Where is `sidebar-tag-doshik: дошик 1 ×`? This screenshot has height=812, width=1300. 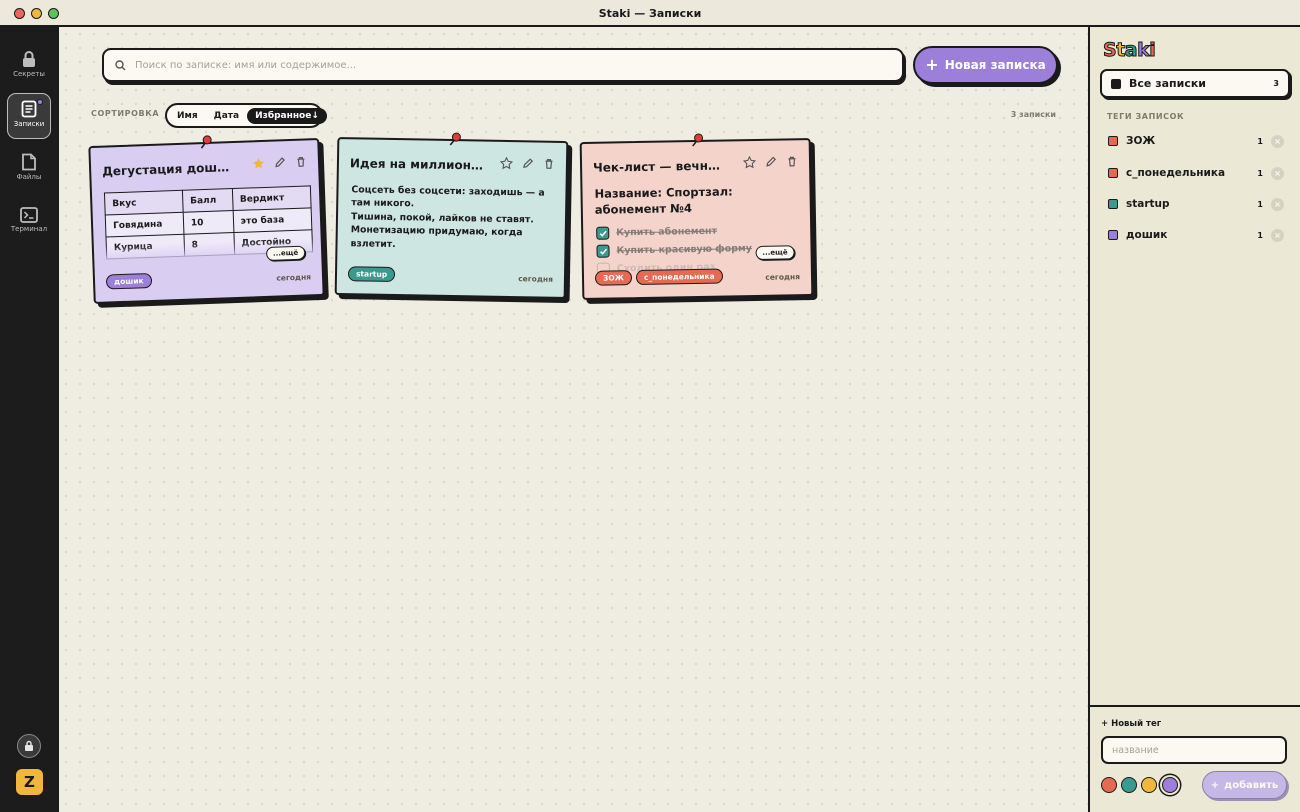
sidebar-tag-doshik: дошик 1 × is located at coordinates (1196, 235).